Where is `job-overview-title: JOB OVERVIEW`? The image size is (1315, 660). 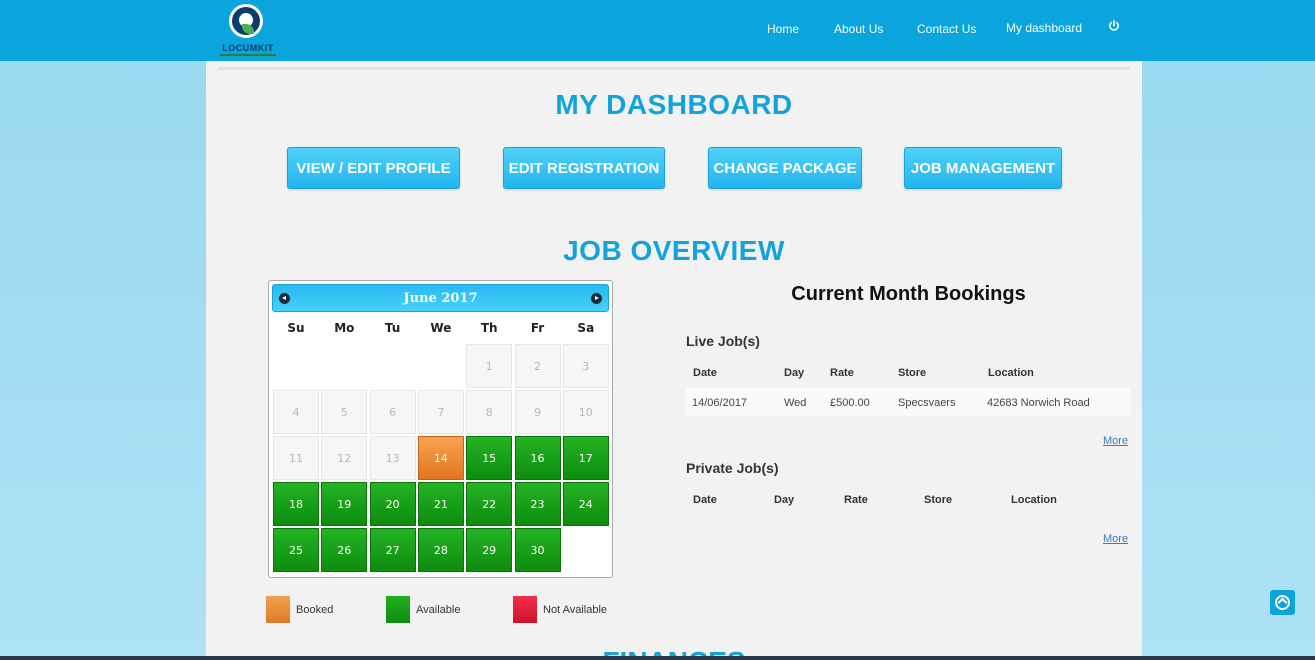 job-overview-title: JOB OVERVIEW is located at coordinates (674, 250).